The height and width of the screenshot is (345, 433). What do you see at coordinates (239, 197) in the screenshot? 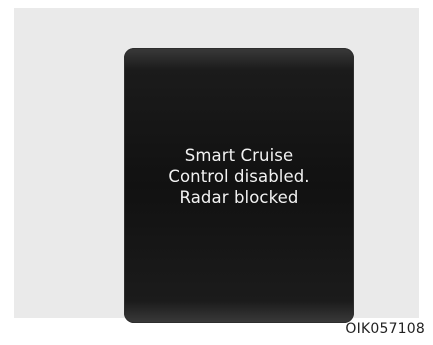
I see `warning-message-line-3: Radar blocked` at bounding box center [239, 197].